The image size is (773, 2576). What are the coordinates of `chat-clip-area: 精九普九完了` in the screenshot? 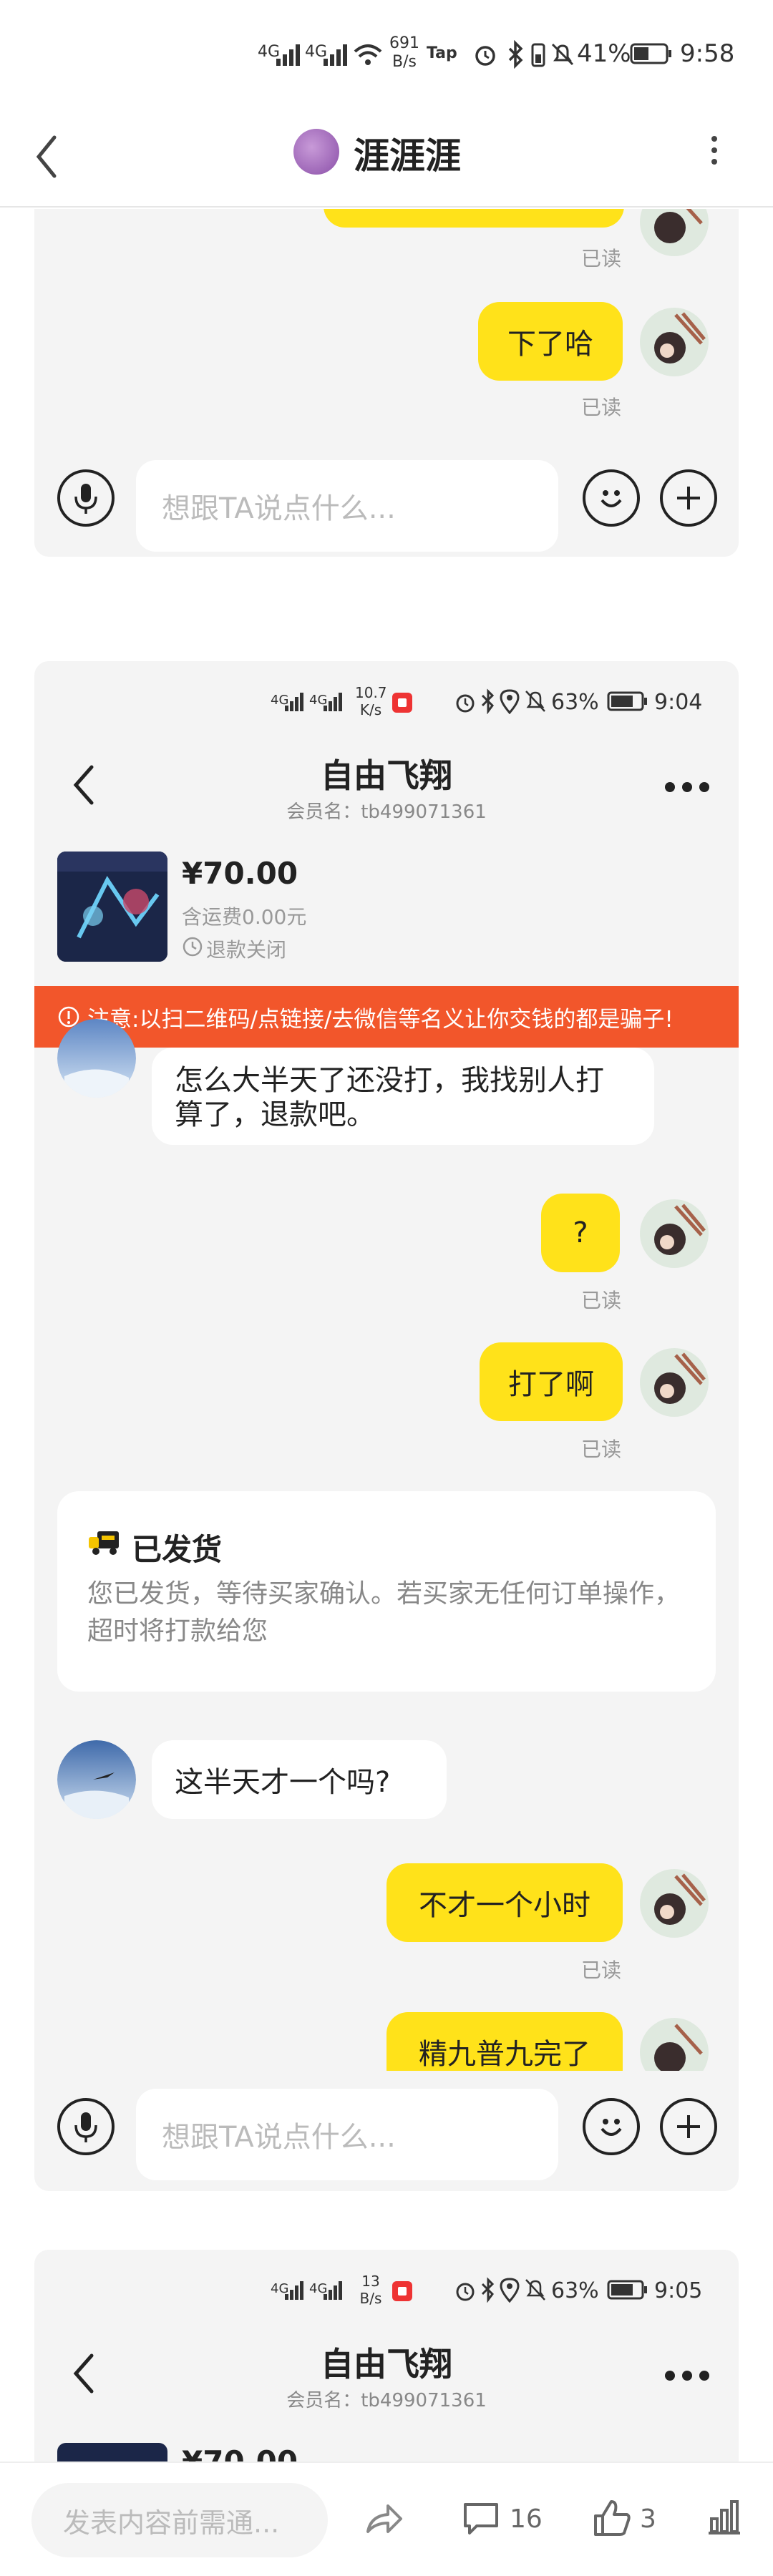 It's located at (386, 2035).